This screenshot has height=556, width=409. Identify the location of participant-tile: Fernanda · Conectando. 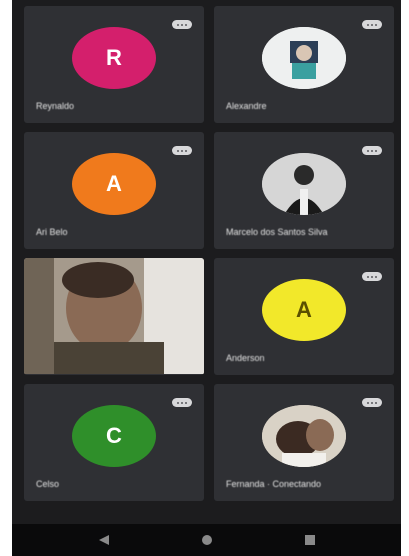
(304, 442).